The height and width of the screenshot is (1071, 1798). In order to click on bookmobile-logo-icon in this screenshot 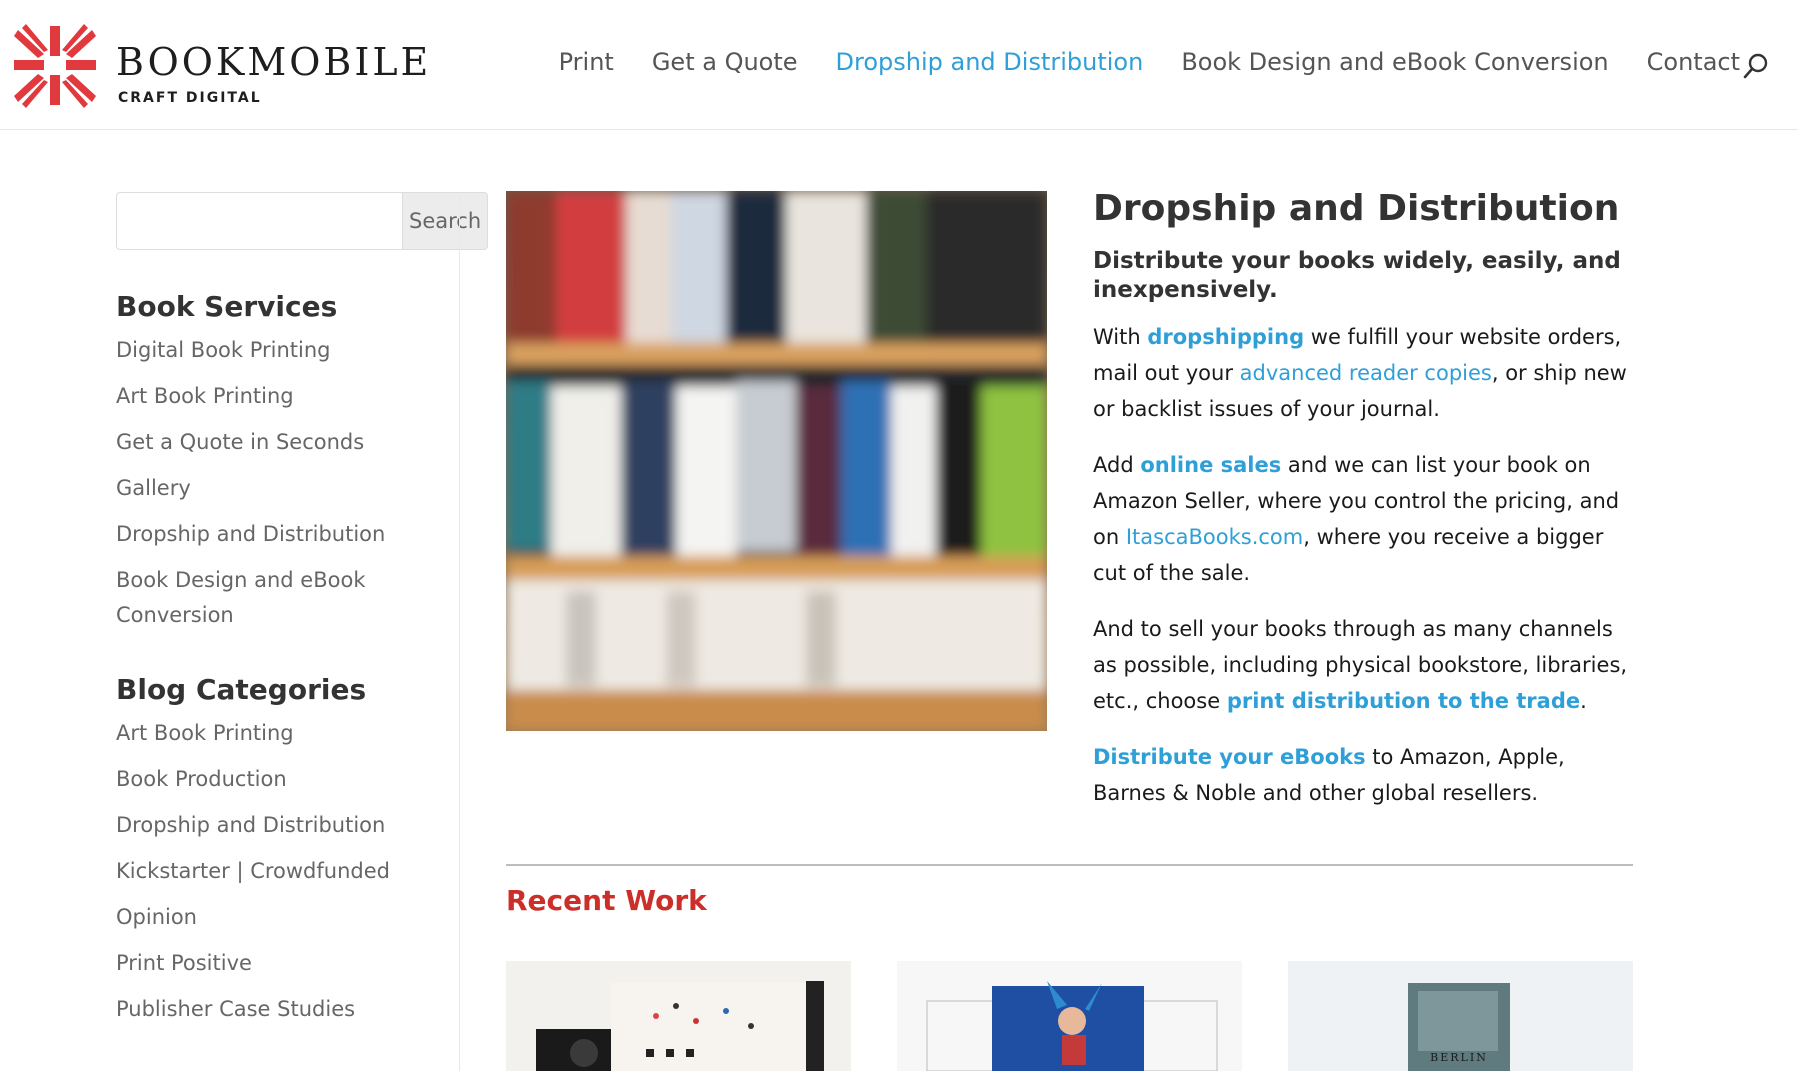, I will do `click(55, 66)`.